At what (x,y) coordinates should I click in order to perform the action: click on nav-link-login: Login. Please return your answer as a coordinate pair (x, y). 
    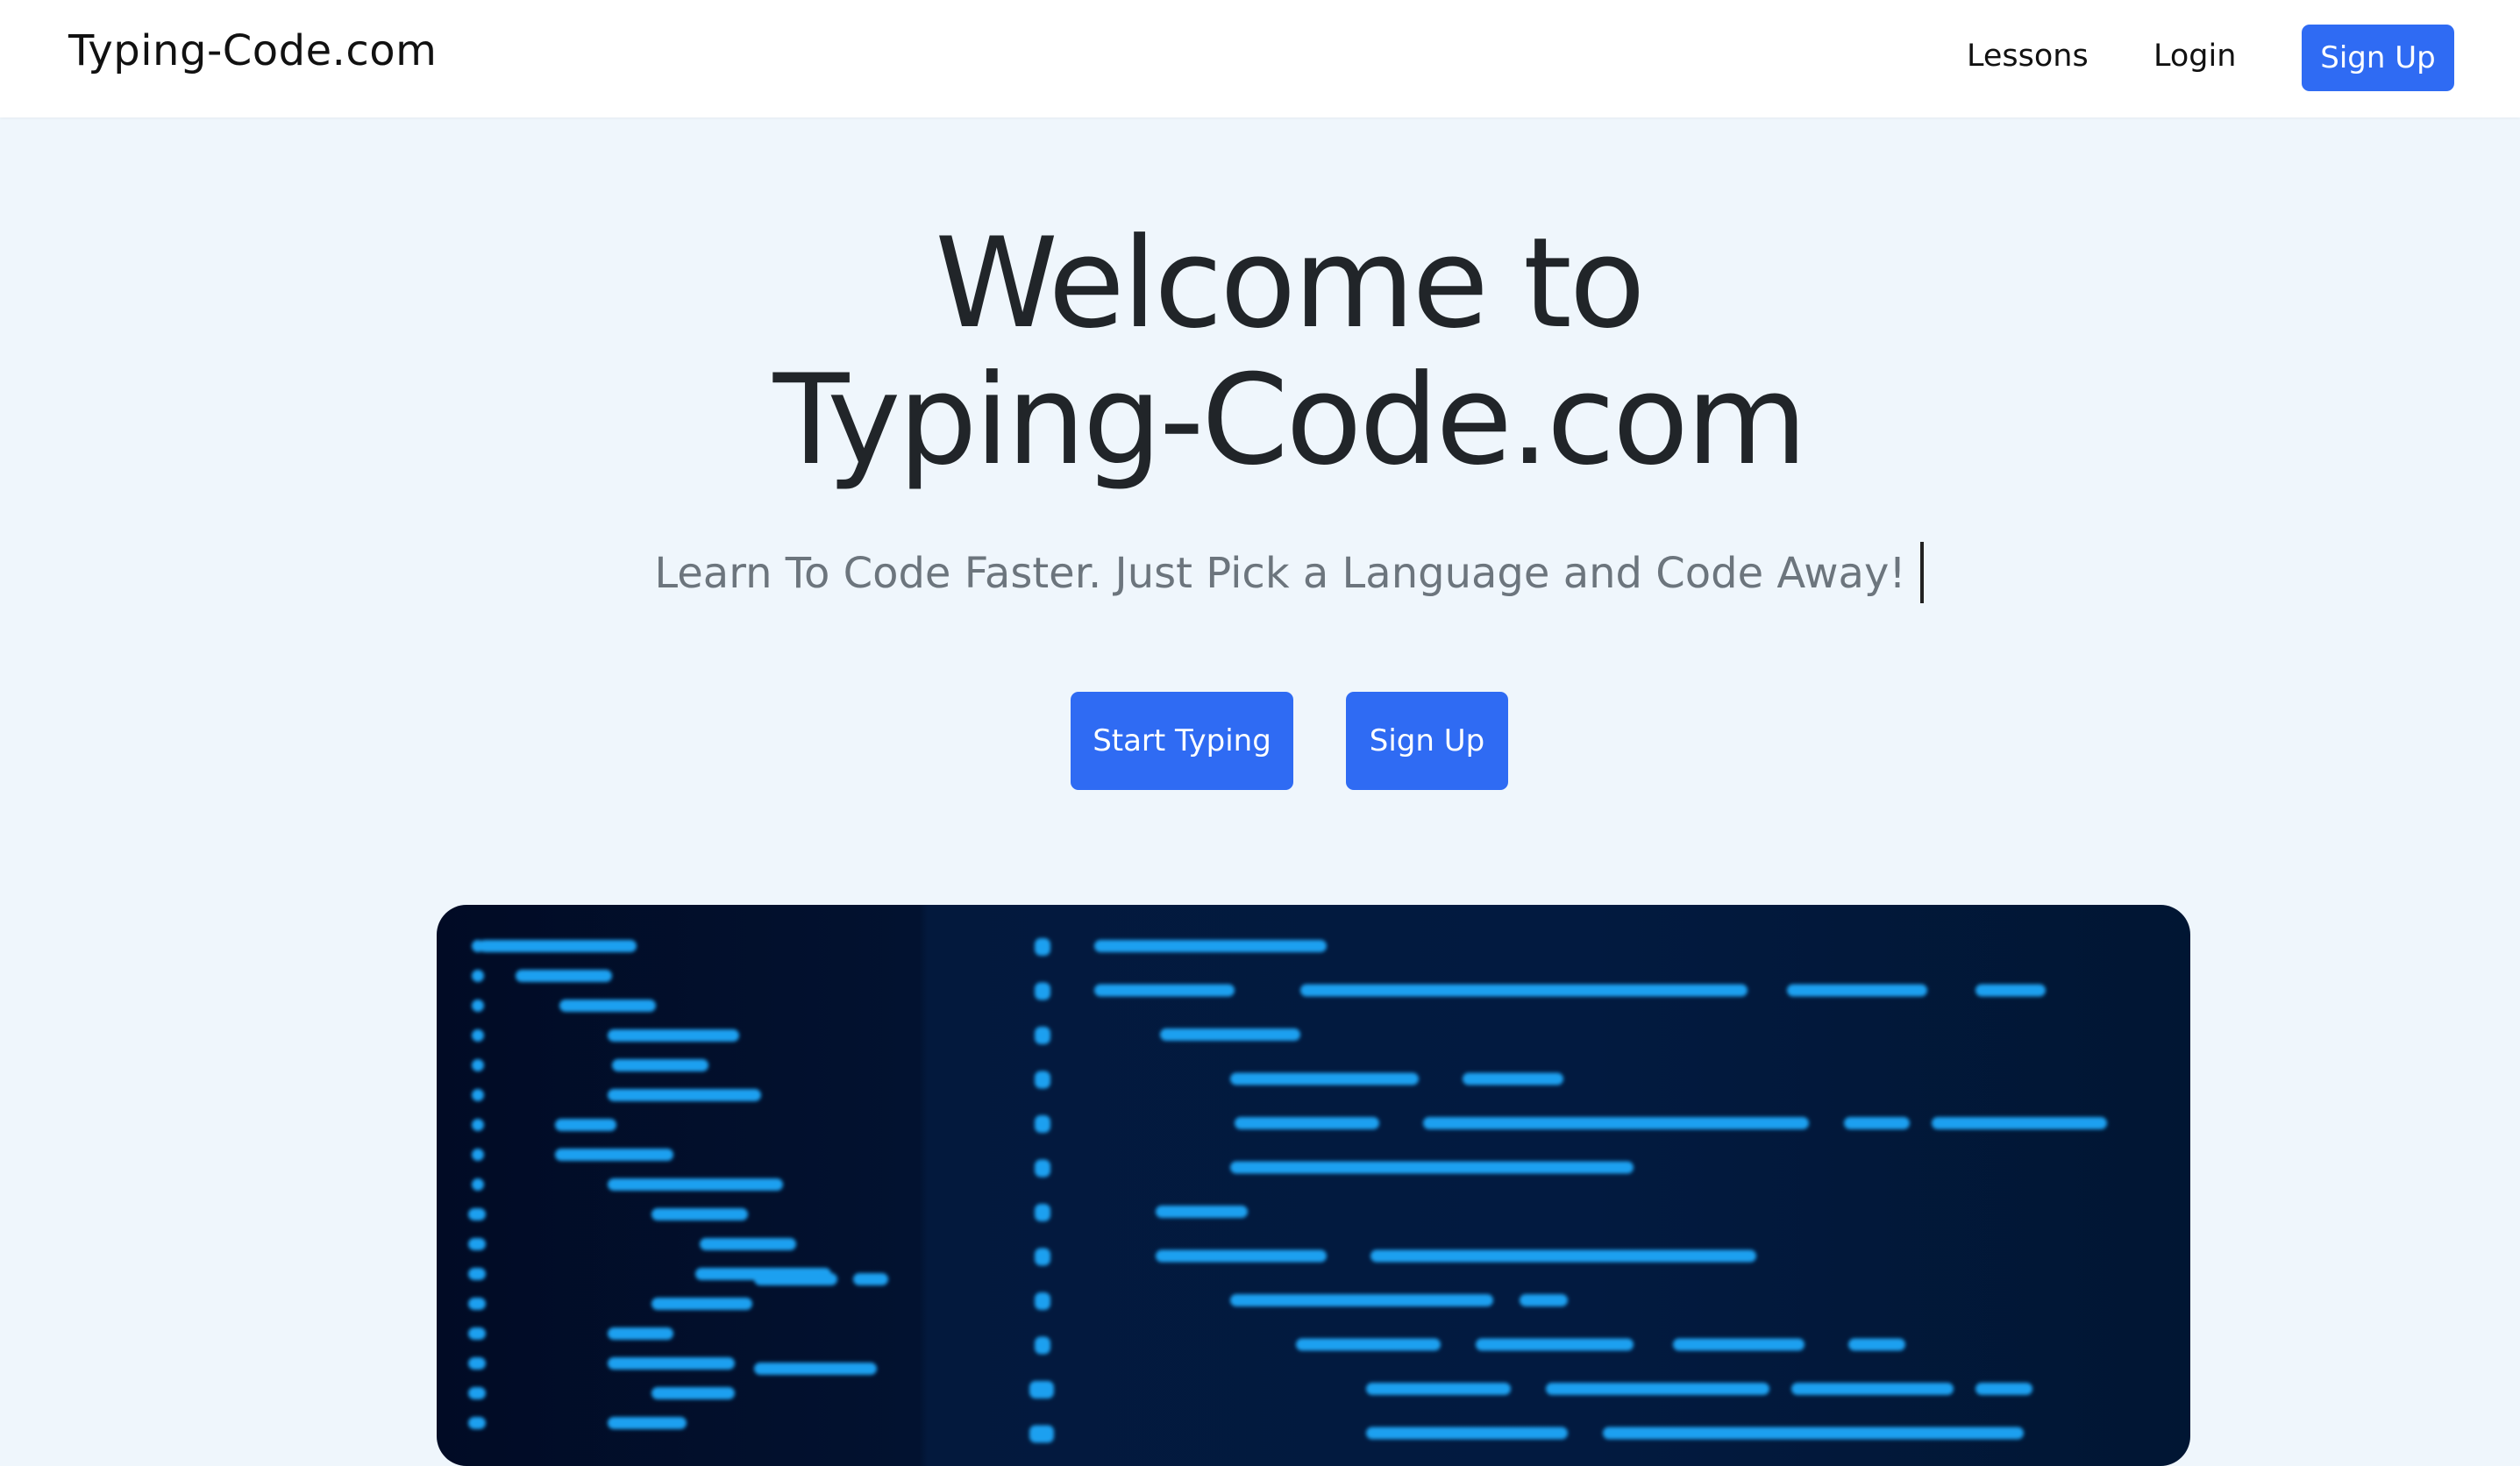
    Looking at the image, I should click on (2194, 57).